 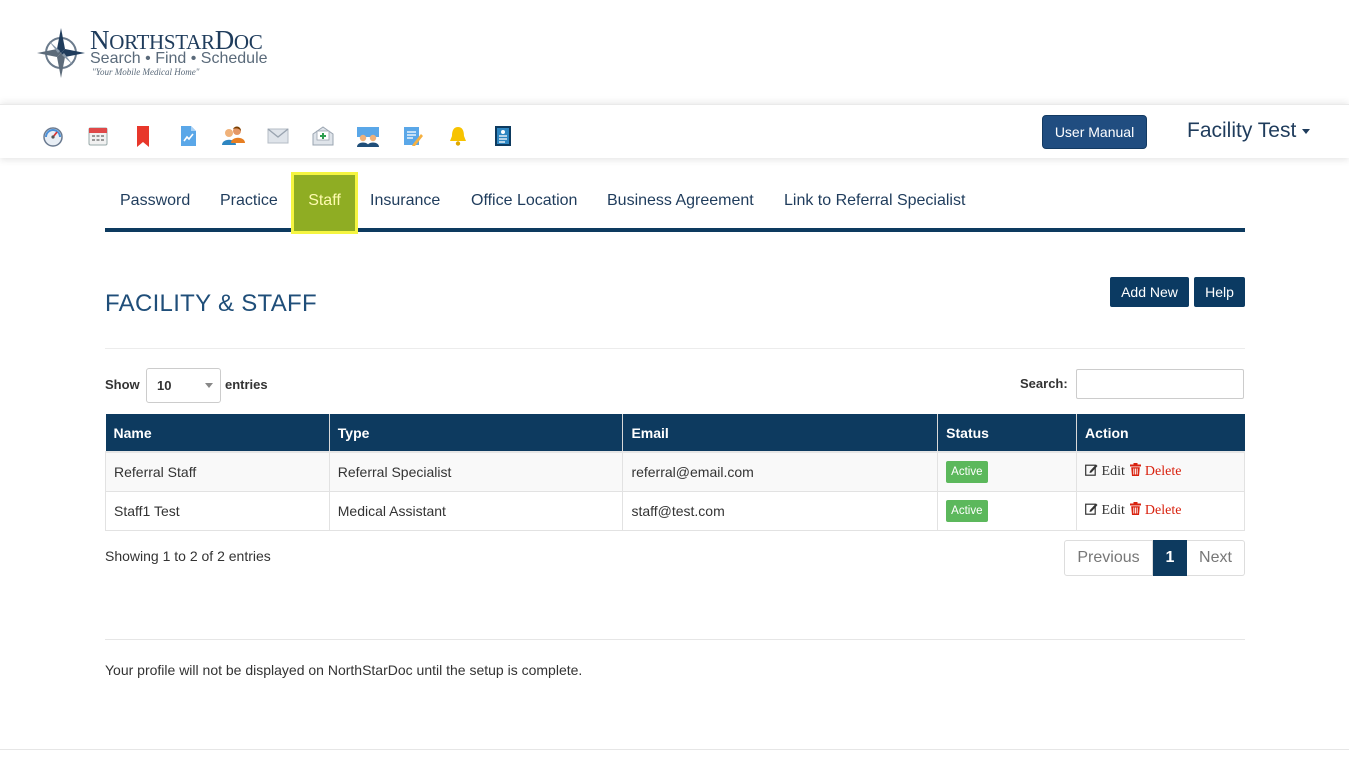 What do you see at coordinates (217, 510) in the screenshot?
I see `cell-name: Staff1 Test` at bounding box center [217, 510].